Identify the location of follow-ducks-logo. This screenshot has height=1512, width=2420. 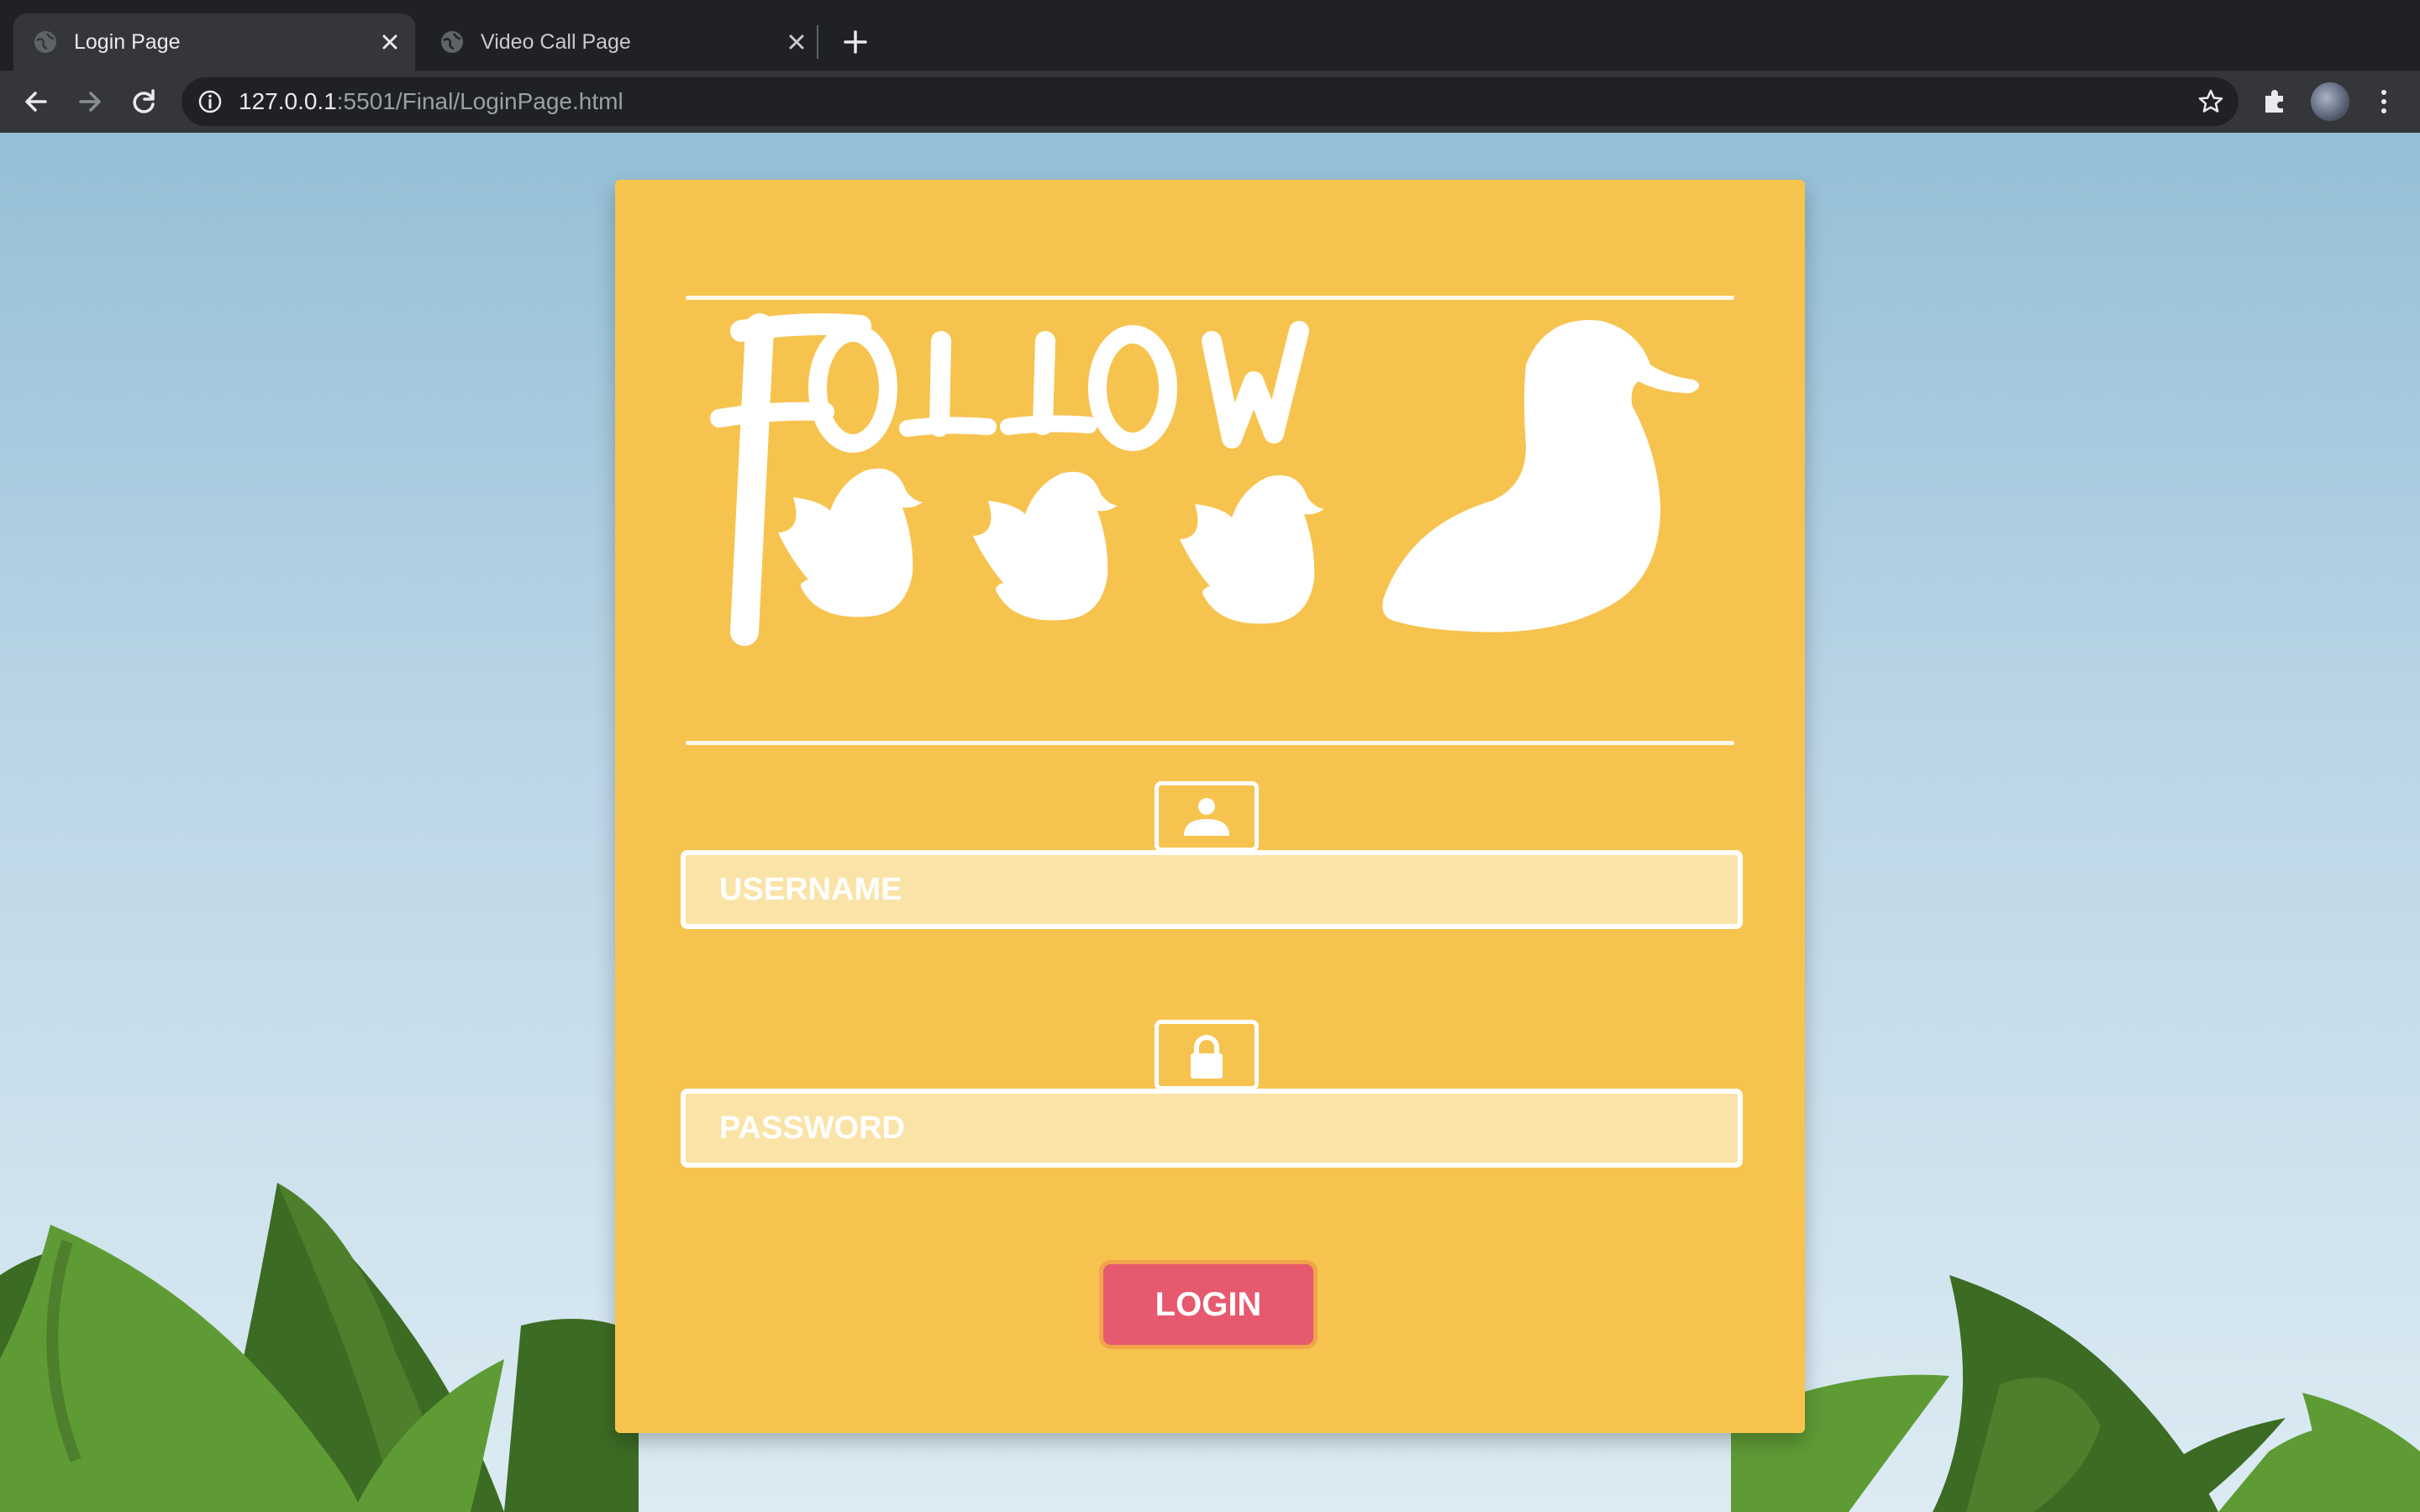
(1205, 479).